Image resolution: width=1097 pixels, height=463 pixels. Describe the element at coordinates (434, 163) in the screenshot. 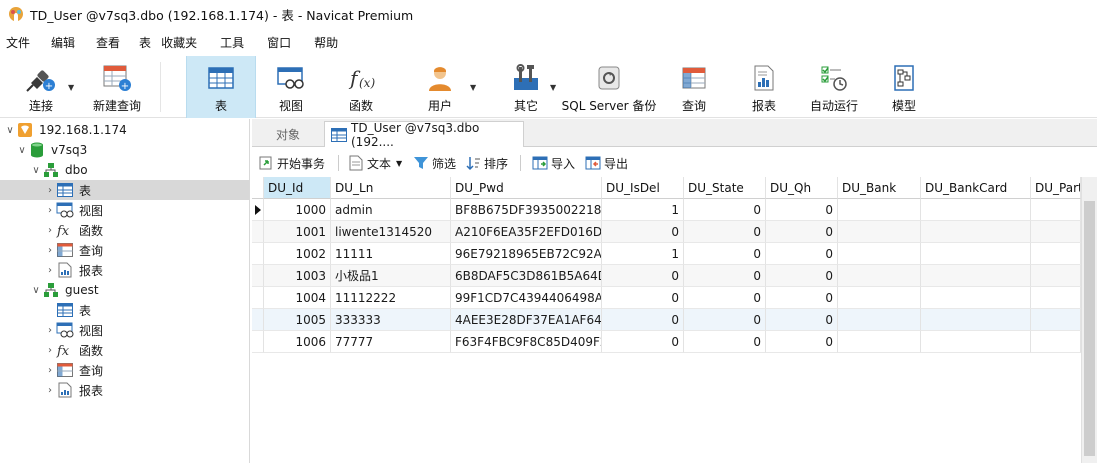

I see `filter-button: 筛选` at that location.